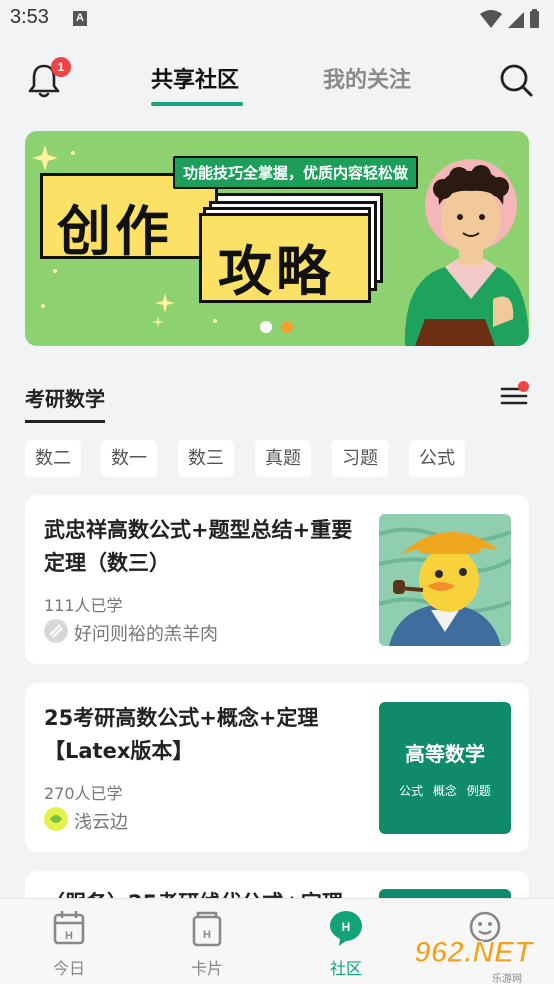 This screenshot has width=554, height=984. Describe the element at coordinates (115, 231) in the screenshot. I see `banner-title-line1: 创作` at that location.